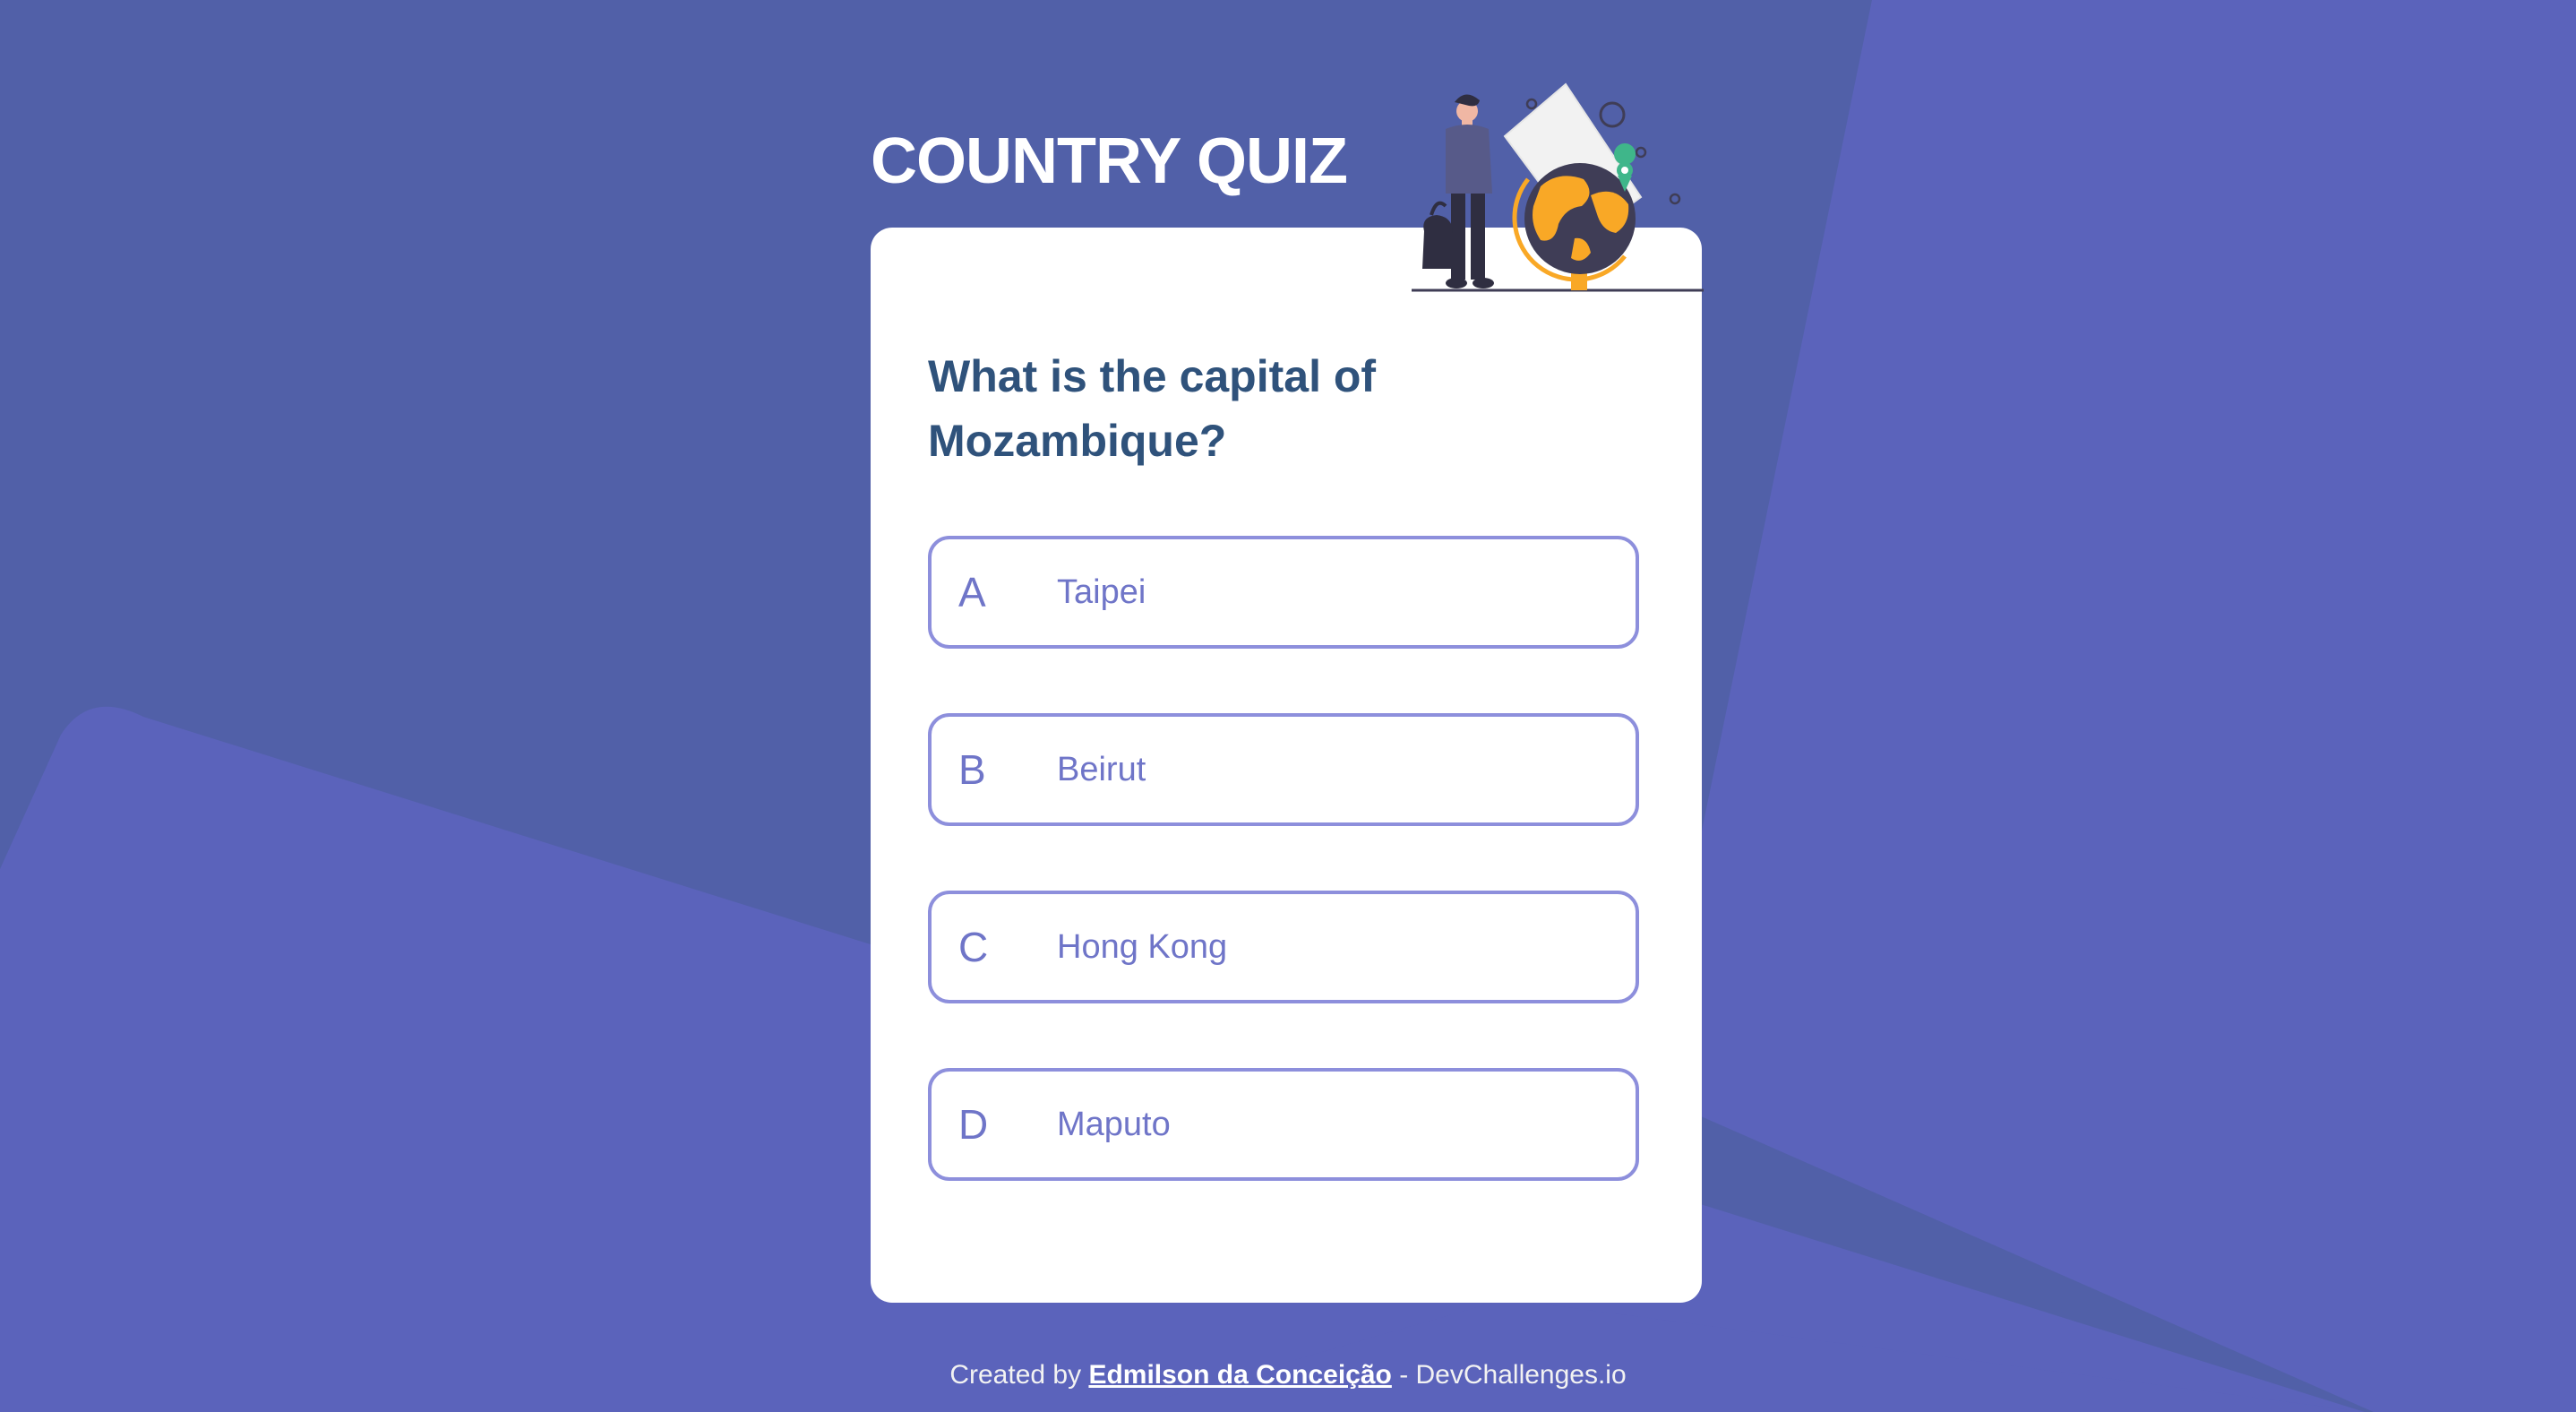 The width and height of the screenshot is (2576, 1412). What do you see at coordinates (972, 769) in the screenshot?
I see `option-letter: B` at bounding box center [972, 769].